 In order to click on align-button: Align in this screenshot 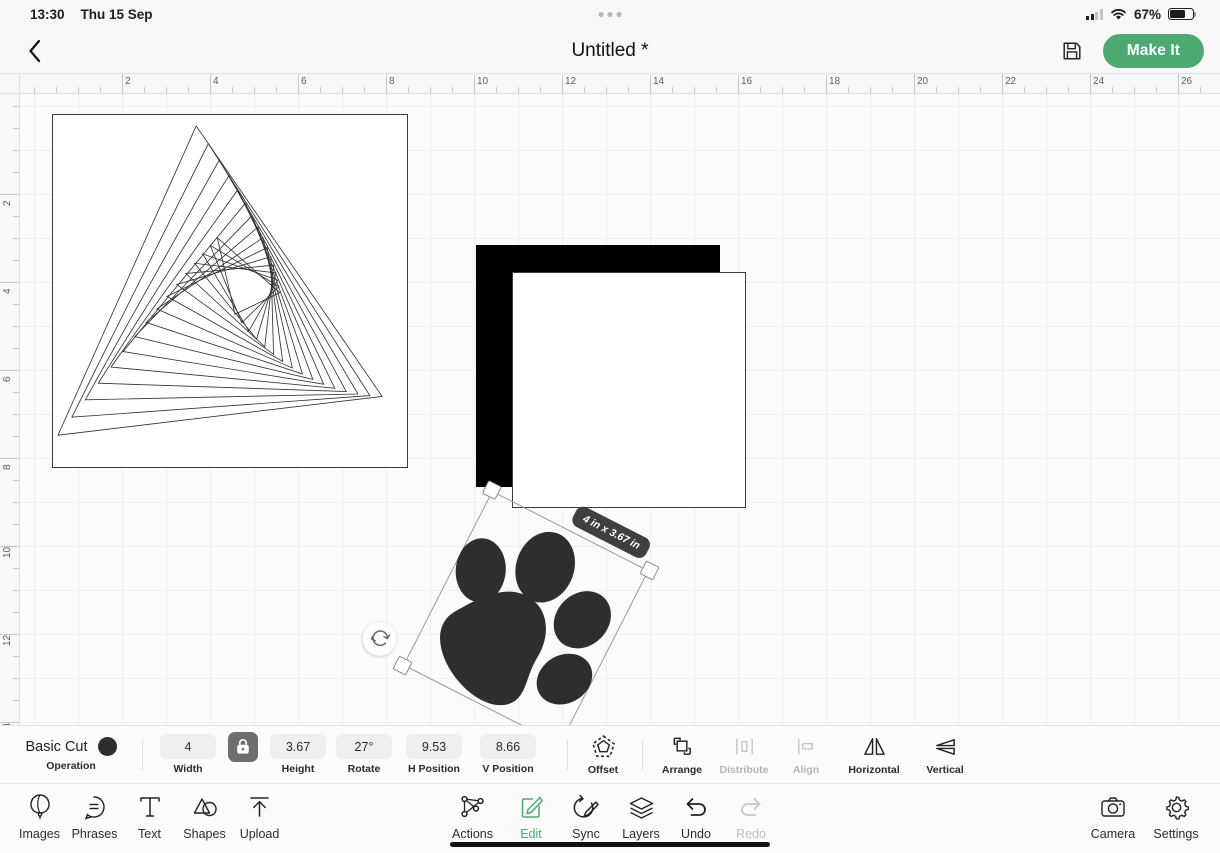, I will do `click(806, 755)`.